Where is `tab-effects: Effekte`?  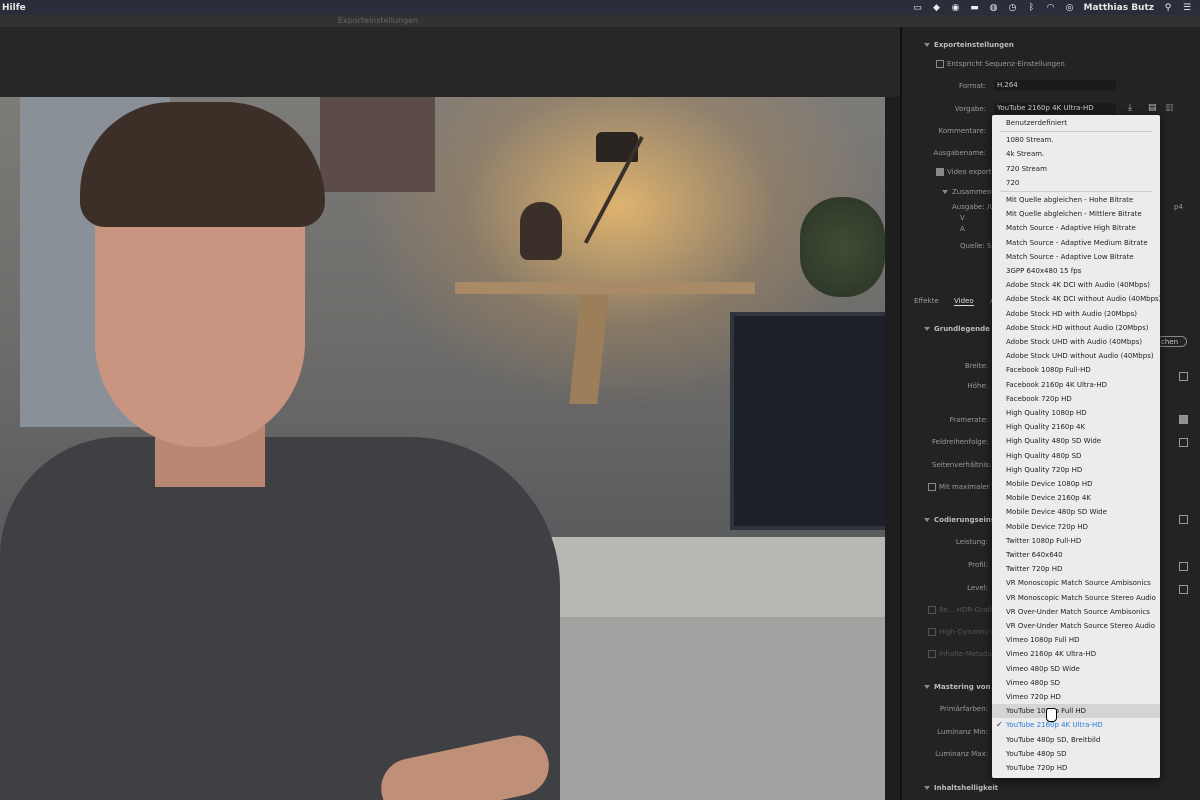 tab-effects: Effekte is located at coordinates (926, 301).